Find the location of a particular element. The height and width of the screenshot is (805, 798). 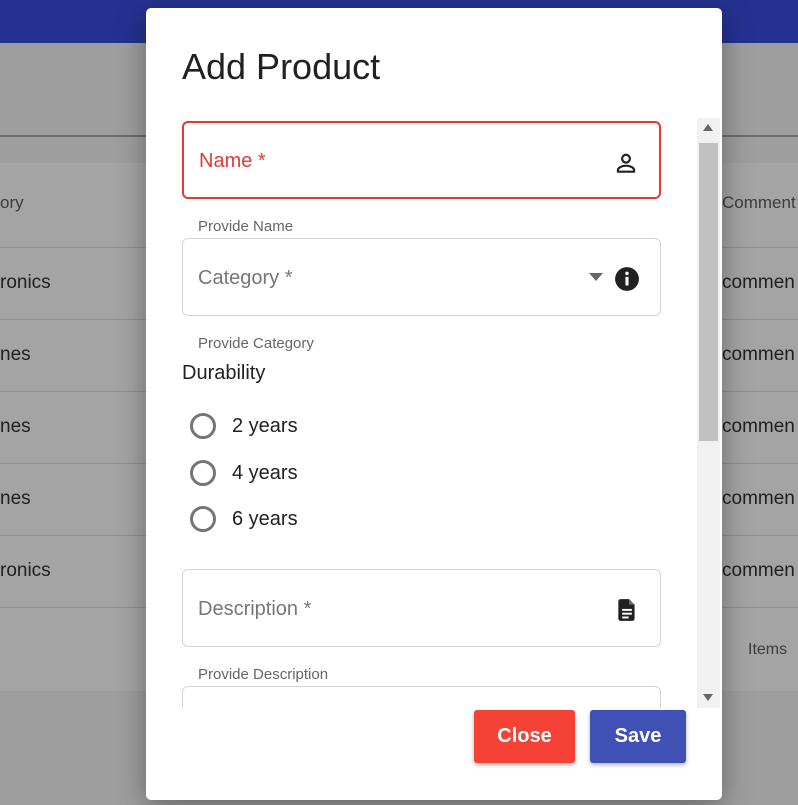

table-column-category: ory ronics nes nes nes ronics is located at coordinates (75, 427).